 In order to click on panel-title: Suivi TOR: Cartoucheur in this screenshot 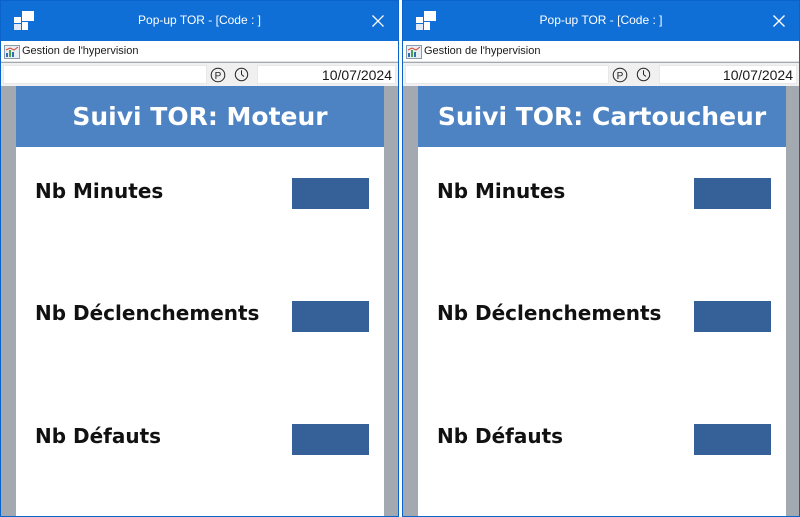, I will do `click(602, 116)`.